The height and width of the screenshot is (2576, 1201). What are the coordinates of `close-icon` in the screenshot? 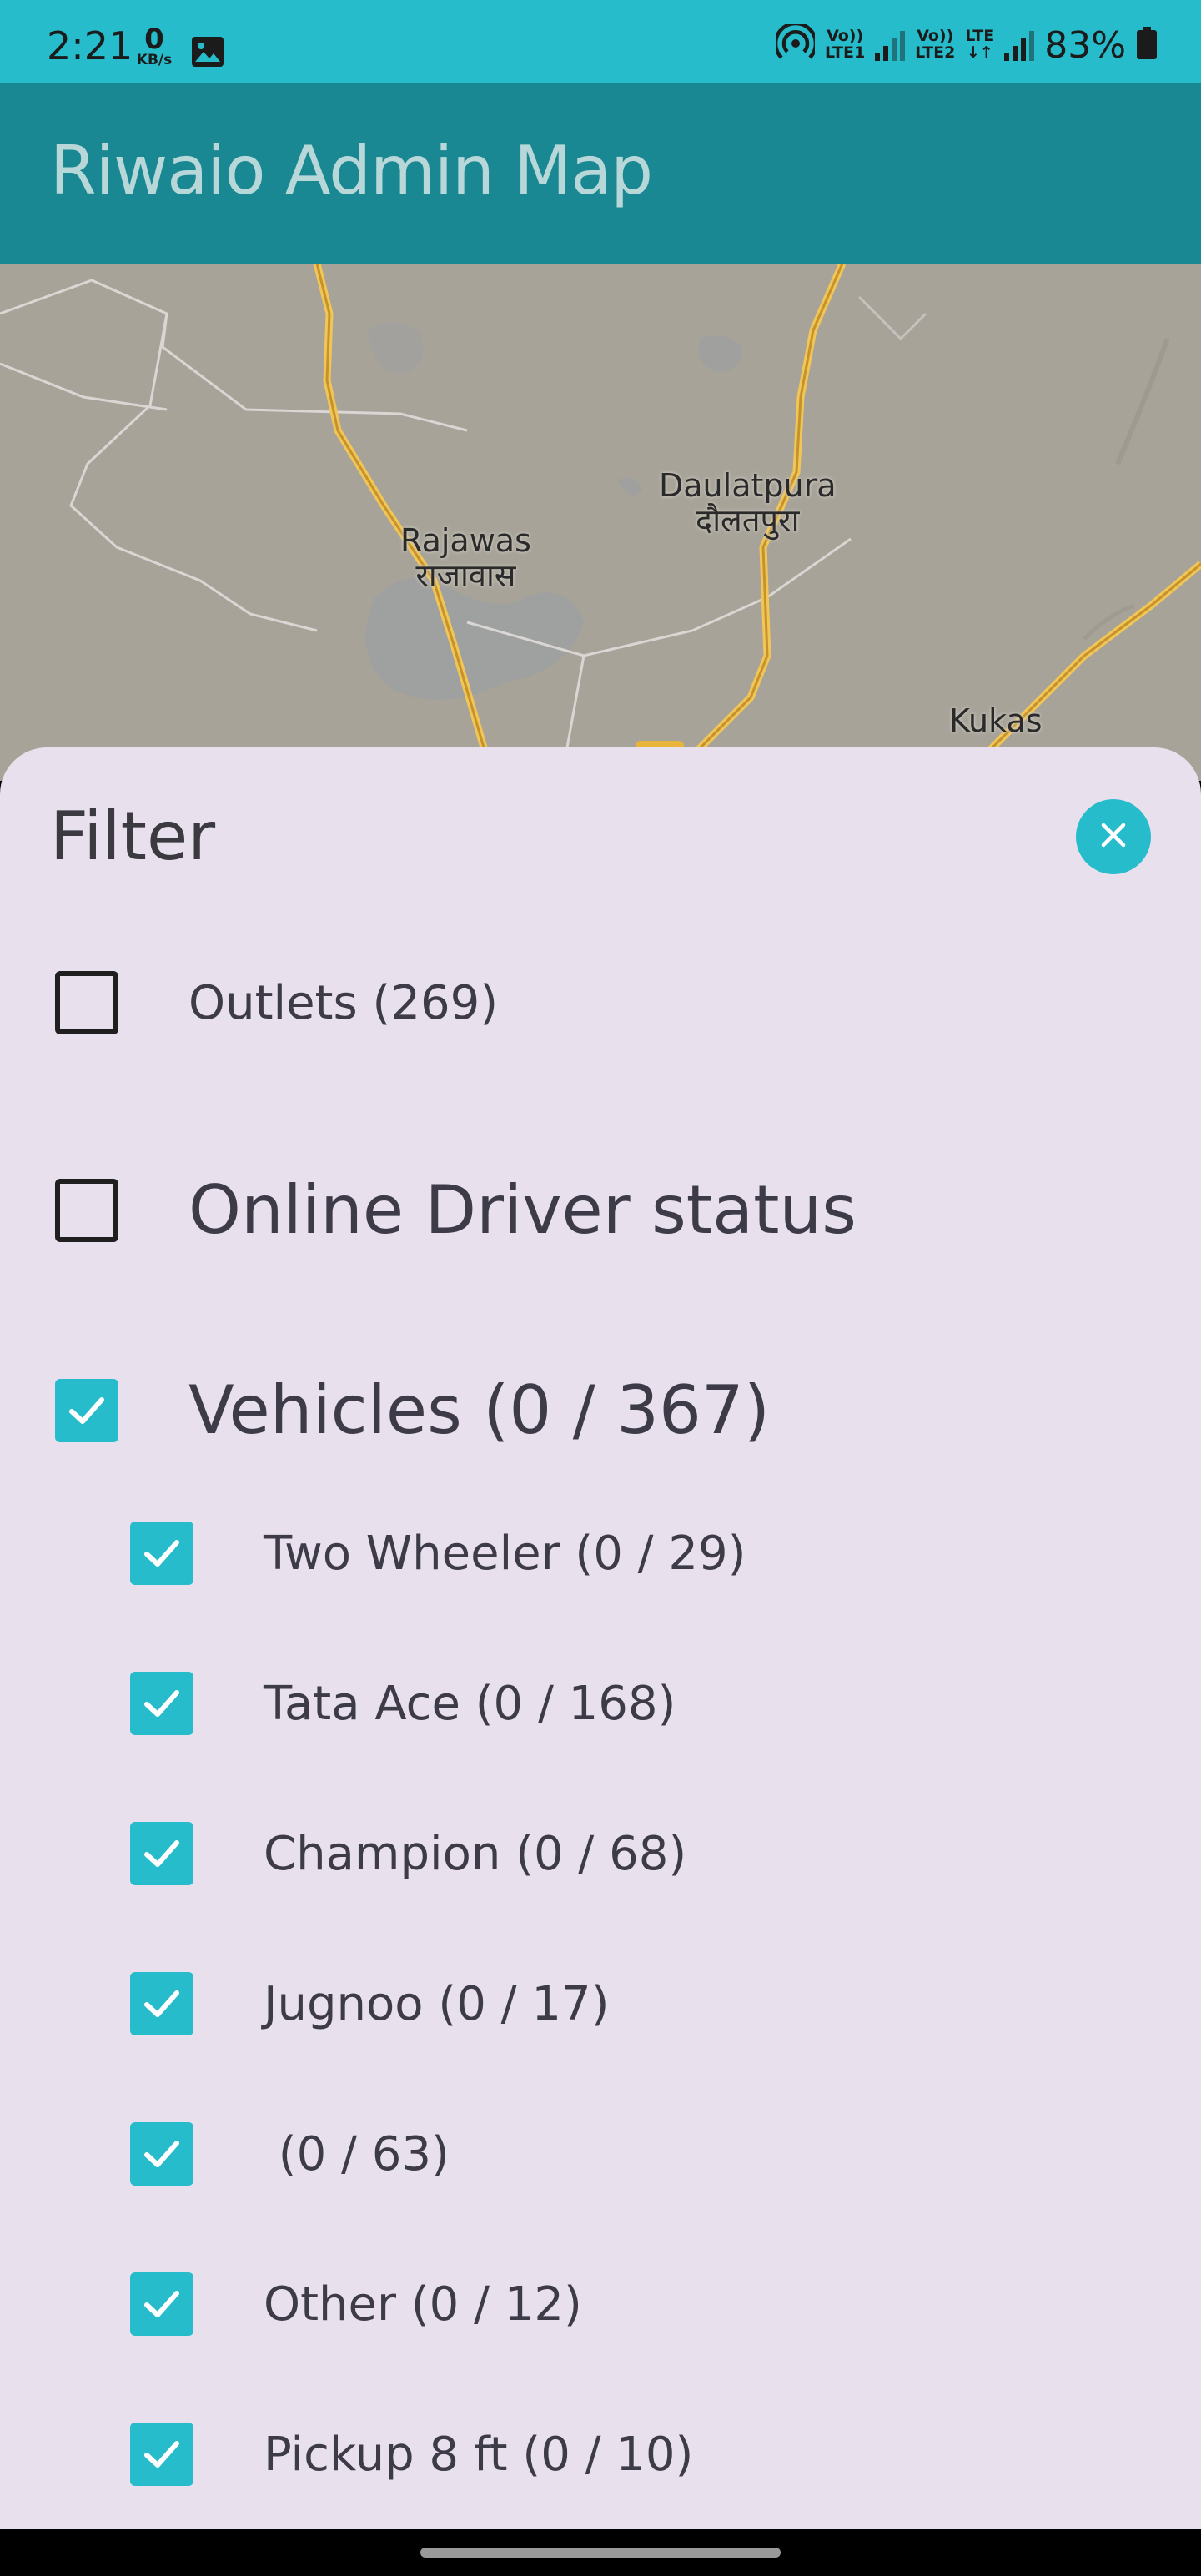 It's located at (1114, 837).